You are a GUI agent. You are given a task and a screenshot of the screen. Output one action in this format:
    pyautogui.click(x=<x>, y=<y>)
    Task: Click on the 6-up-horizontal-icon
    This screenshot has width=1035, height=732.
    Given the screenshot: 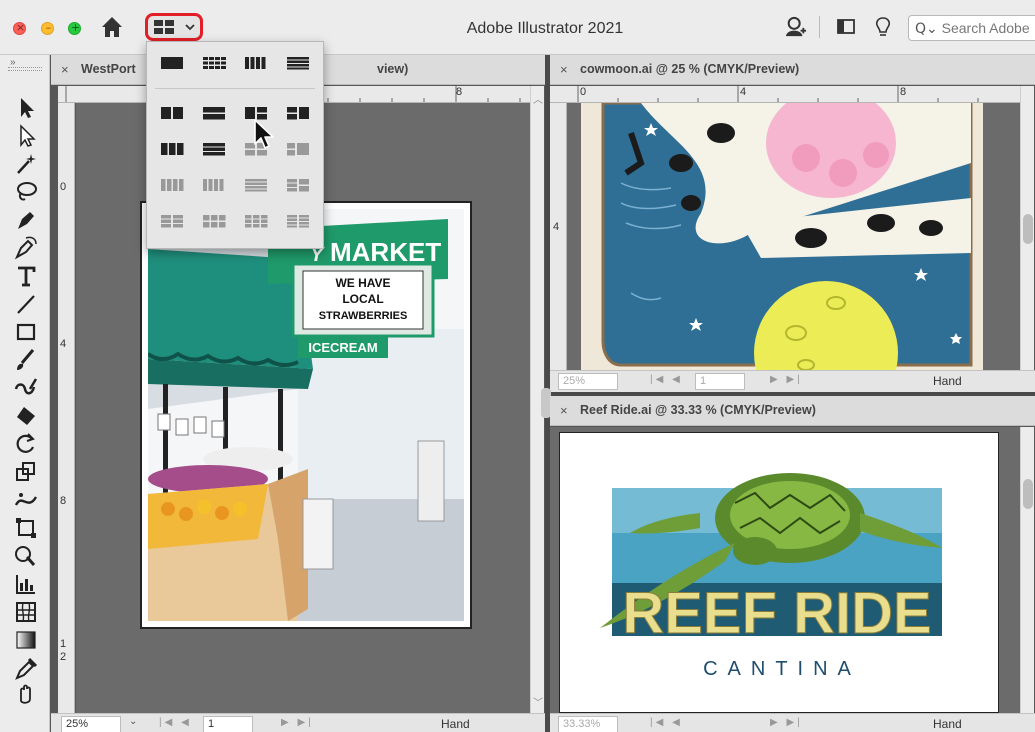 What is the action you would take?
    pyautogui.click(x=256, y=221)
    